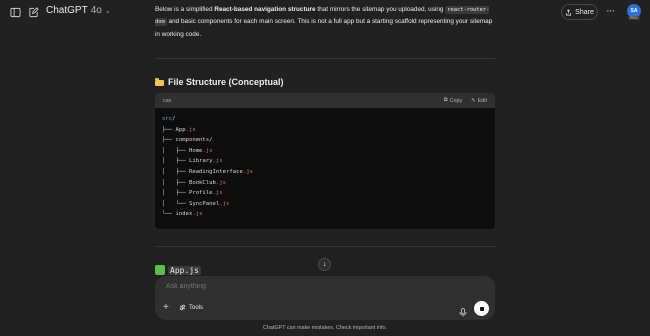  What do you see at coordinates (473, 100) in the screenshot?
I see `edit-icon: ✎` at bounding box center [473, 100].